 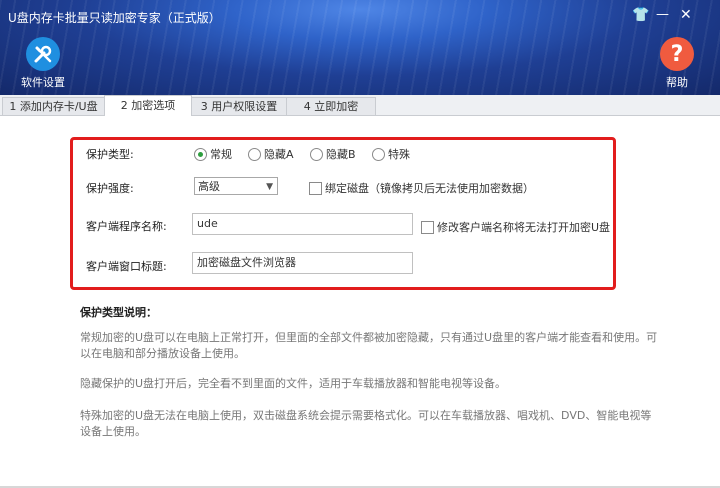 I want to click on close-button: ✕, so click(x=686, y=15).